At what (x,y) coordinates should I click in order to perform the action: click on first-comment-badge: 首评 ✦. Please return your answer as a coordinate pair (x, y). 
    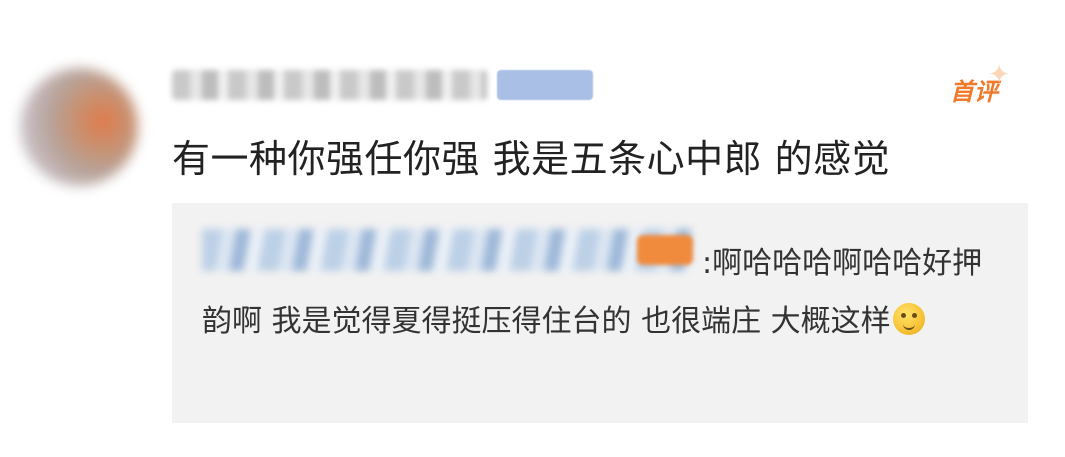
    Looking at the image, I should click on (980, 83).